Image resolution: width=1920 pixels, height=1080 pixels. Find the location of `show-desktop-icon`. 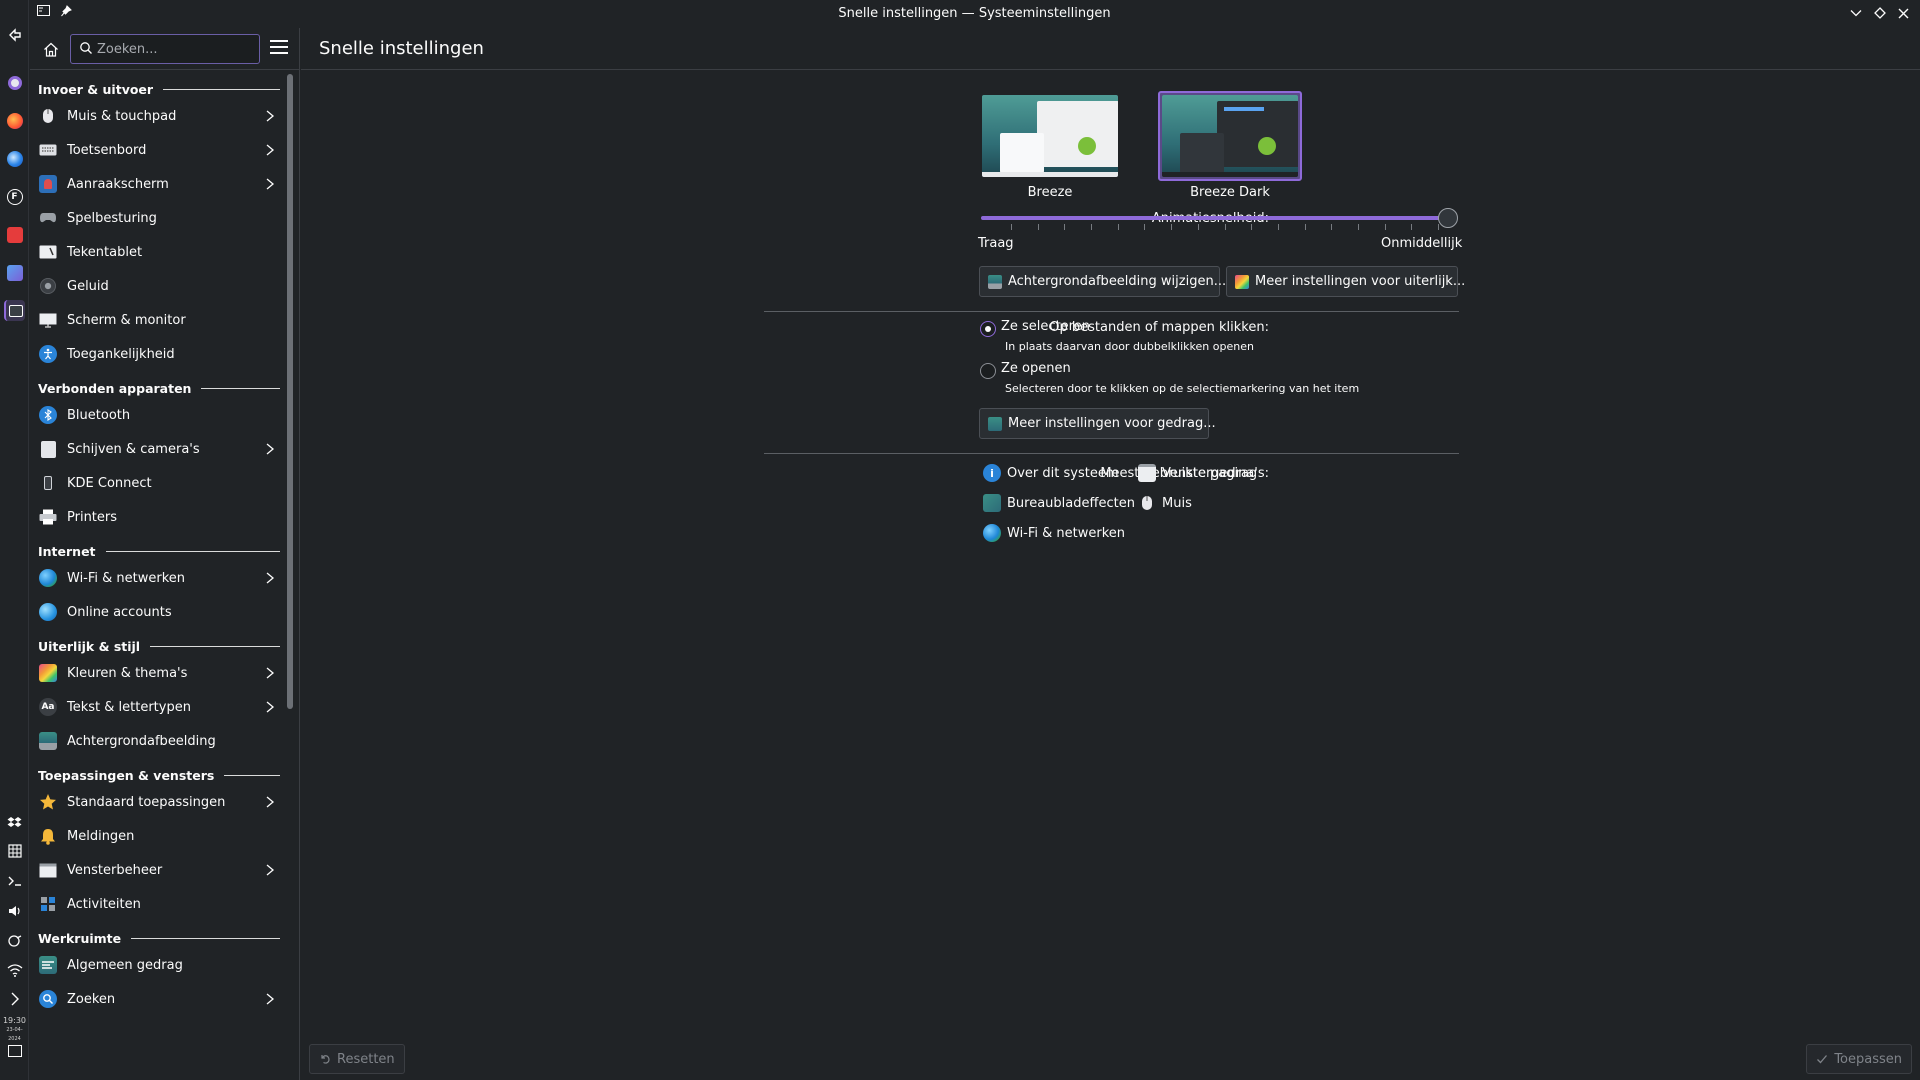

show-desktop-icon is located at coordinates (14, 1050).